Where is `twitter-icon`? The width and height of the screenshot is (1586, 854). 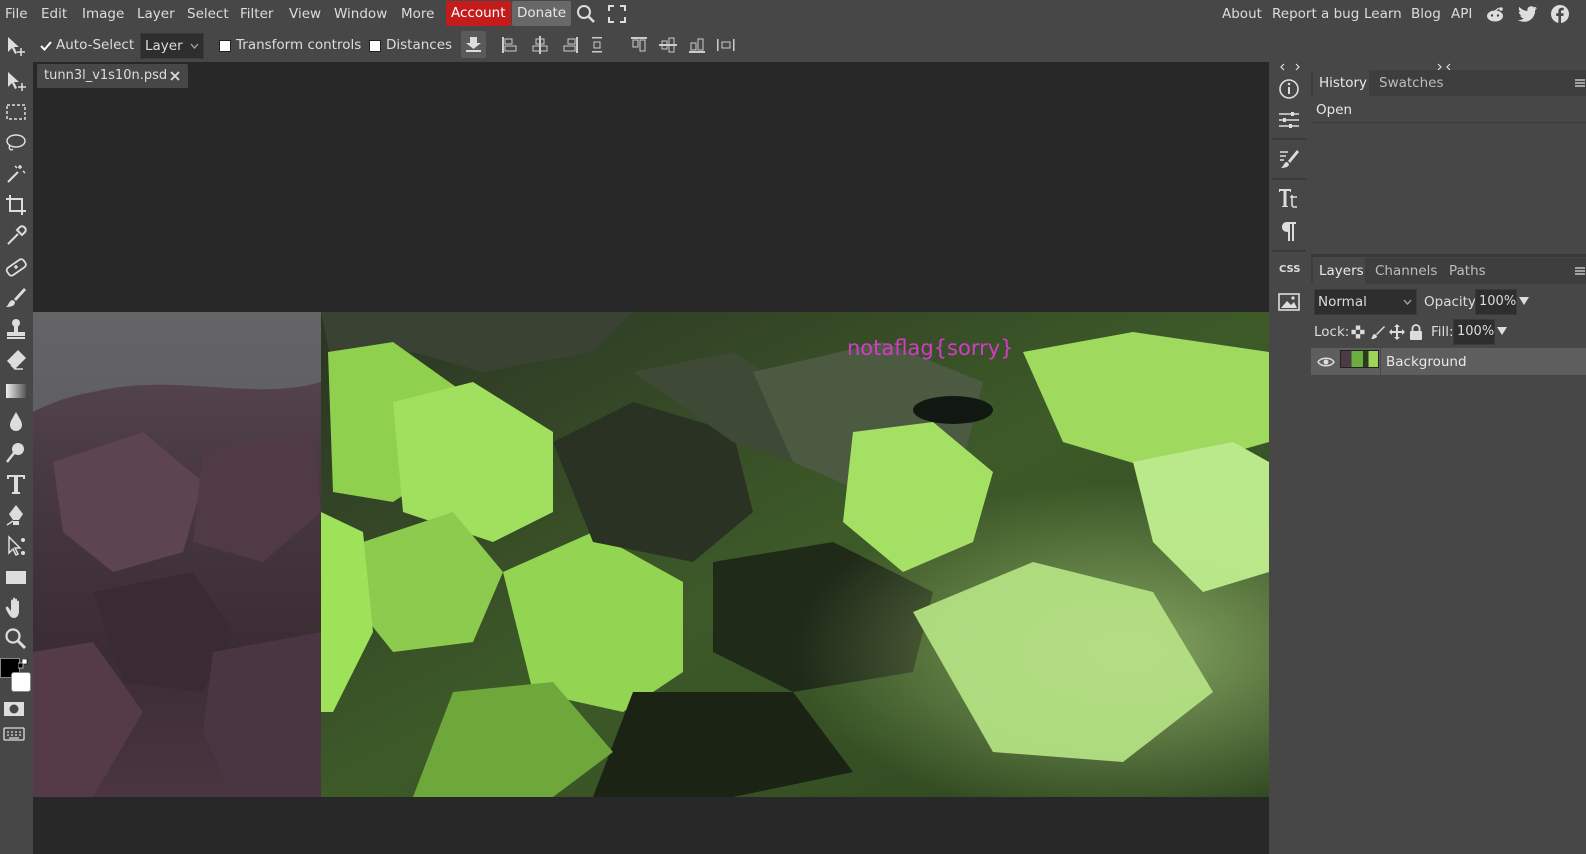 twitter-icon is located at coordinates (1528, 14).